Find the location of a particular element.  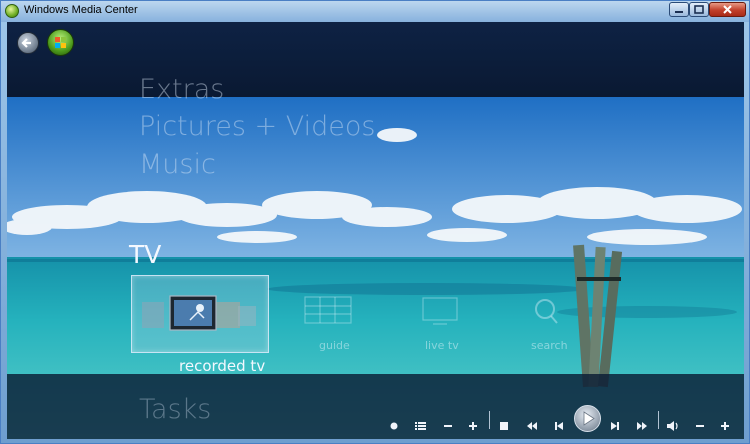

minimize-icon is located at coordinates (679, 12).